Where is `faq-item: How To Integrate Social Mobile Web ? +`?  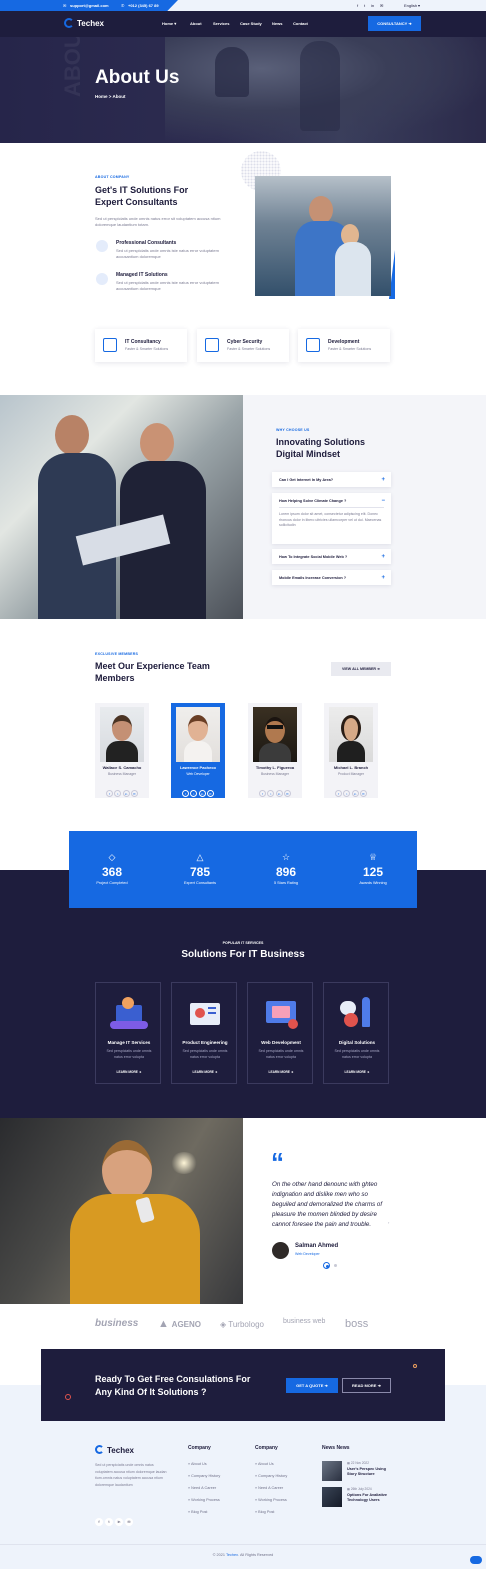 faq-item: How To Integrate Social Mobile Web ? + is located at coordinates (331, 556).